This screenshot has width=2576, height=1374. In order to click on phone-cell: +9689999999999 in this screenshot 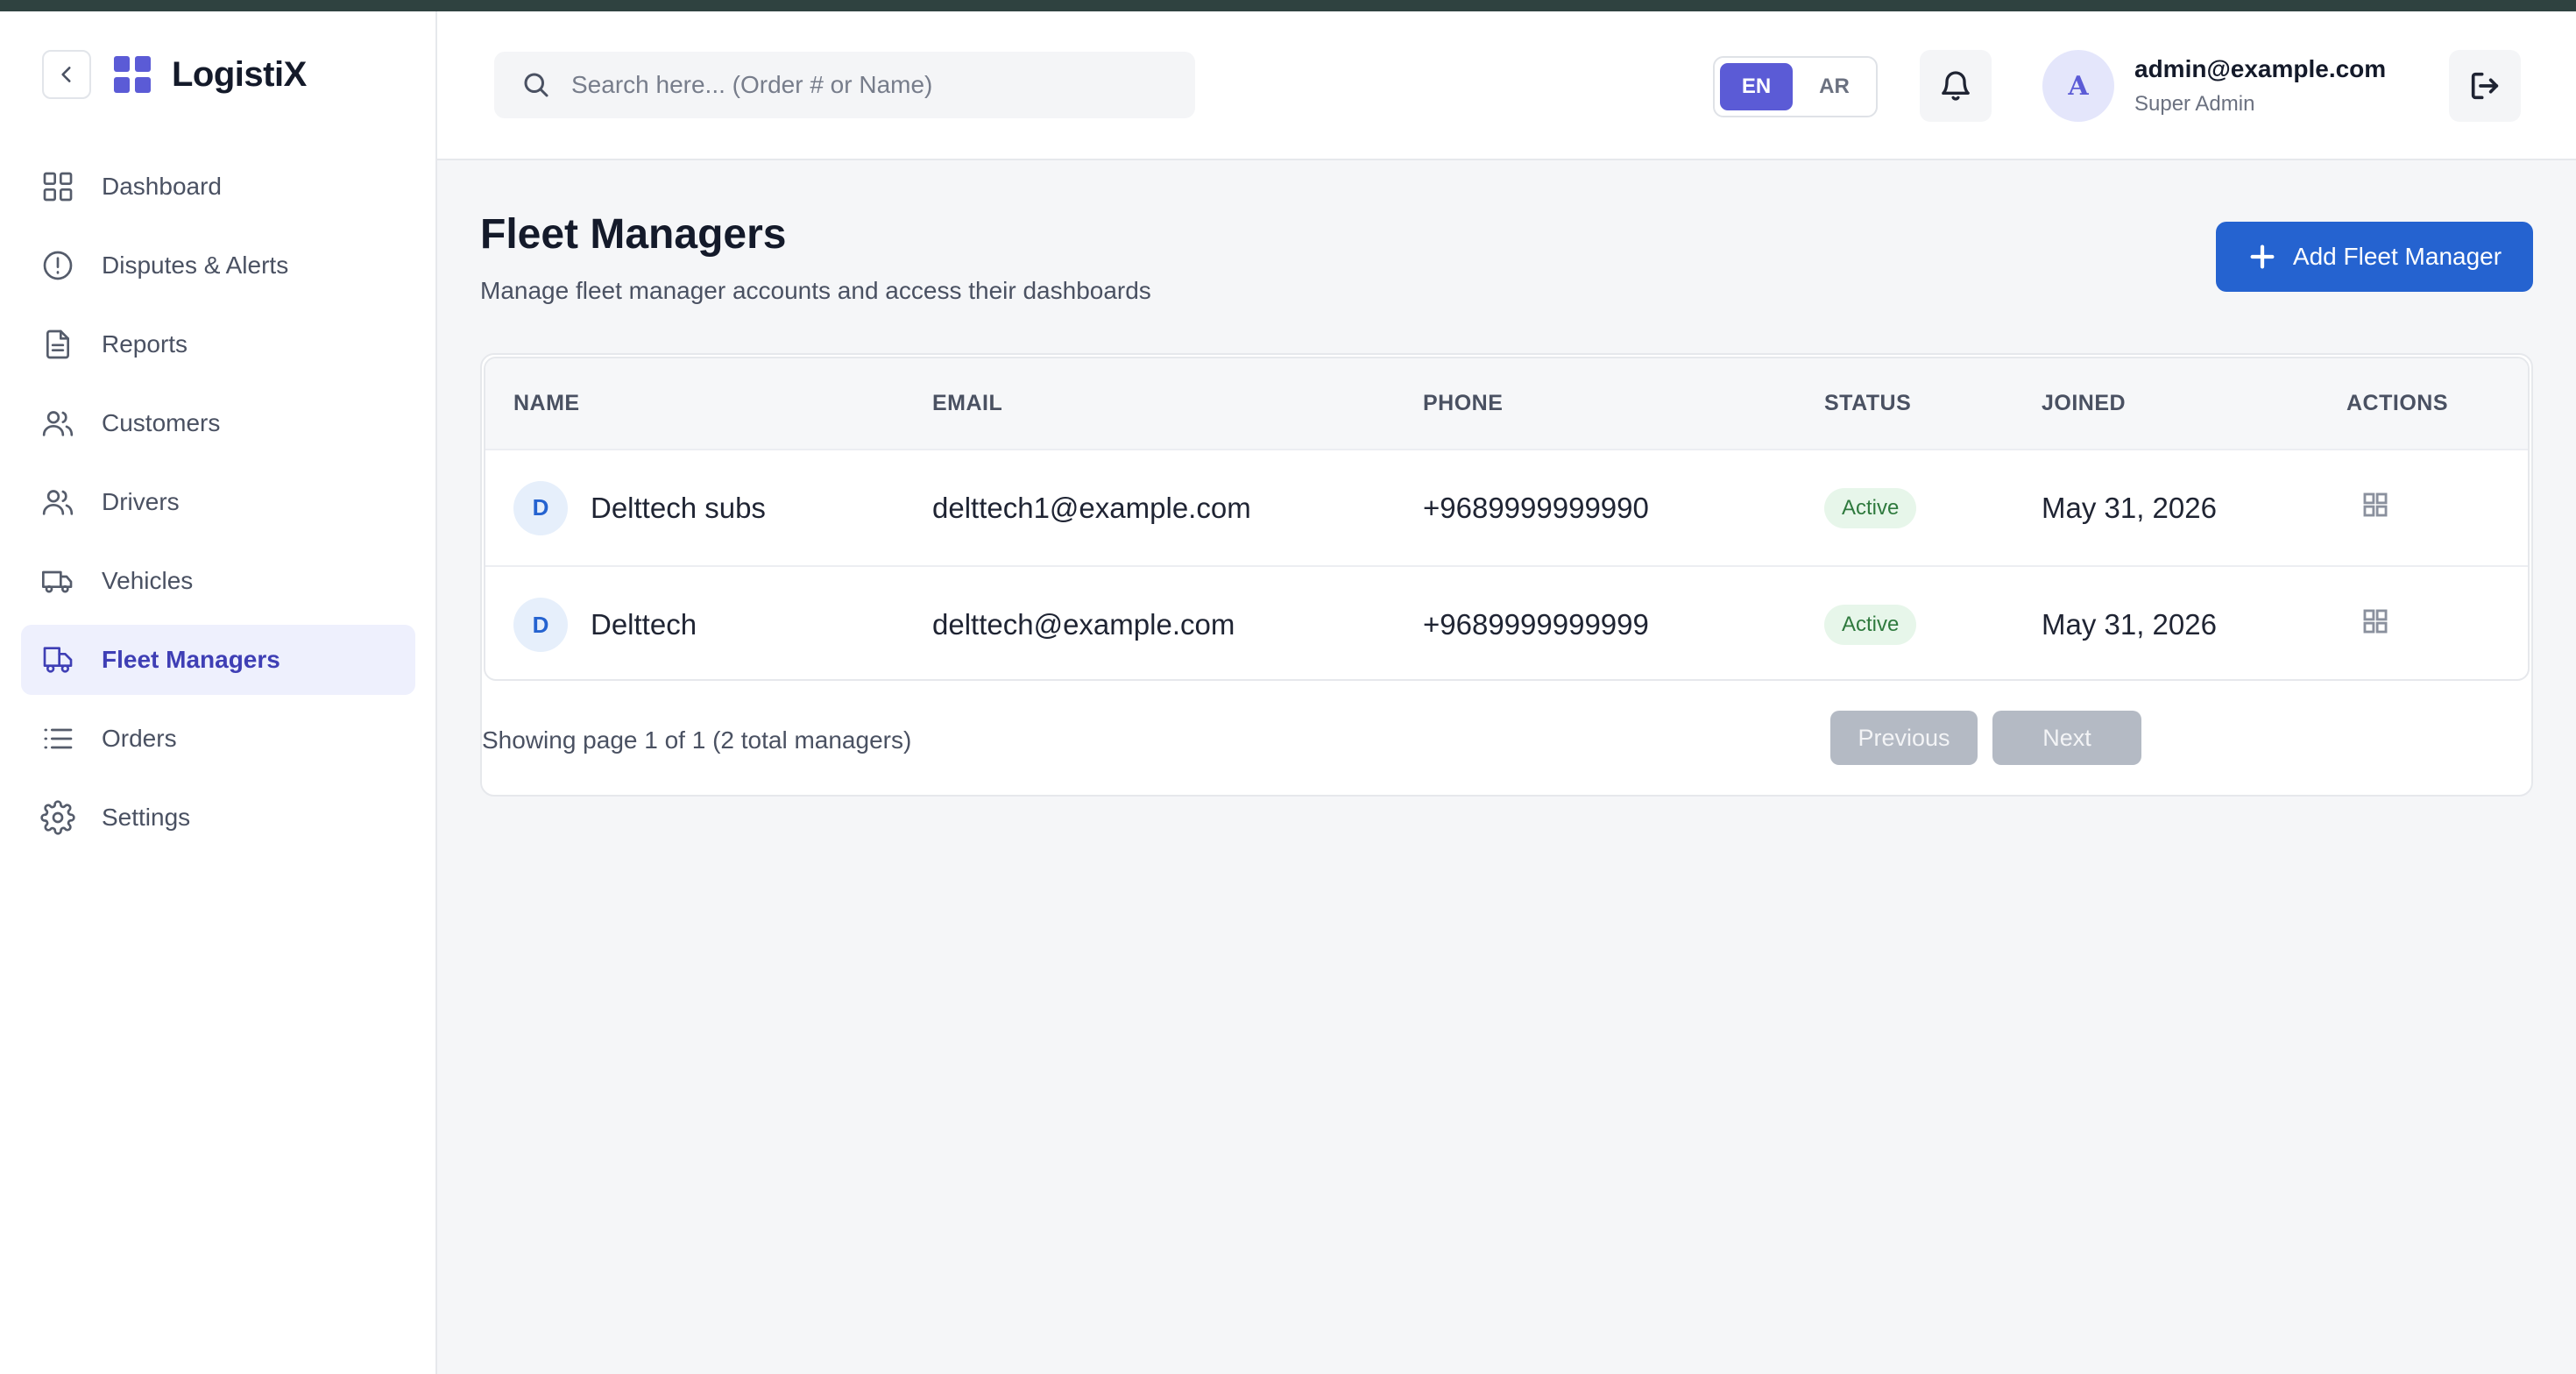, I will do `click(1536, 624)`.